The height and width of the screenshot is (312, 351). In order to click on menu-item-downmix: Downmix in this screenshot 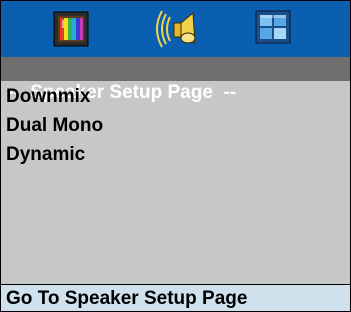, I will do `click(175, 97)`.